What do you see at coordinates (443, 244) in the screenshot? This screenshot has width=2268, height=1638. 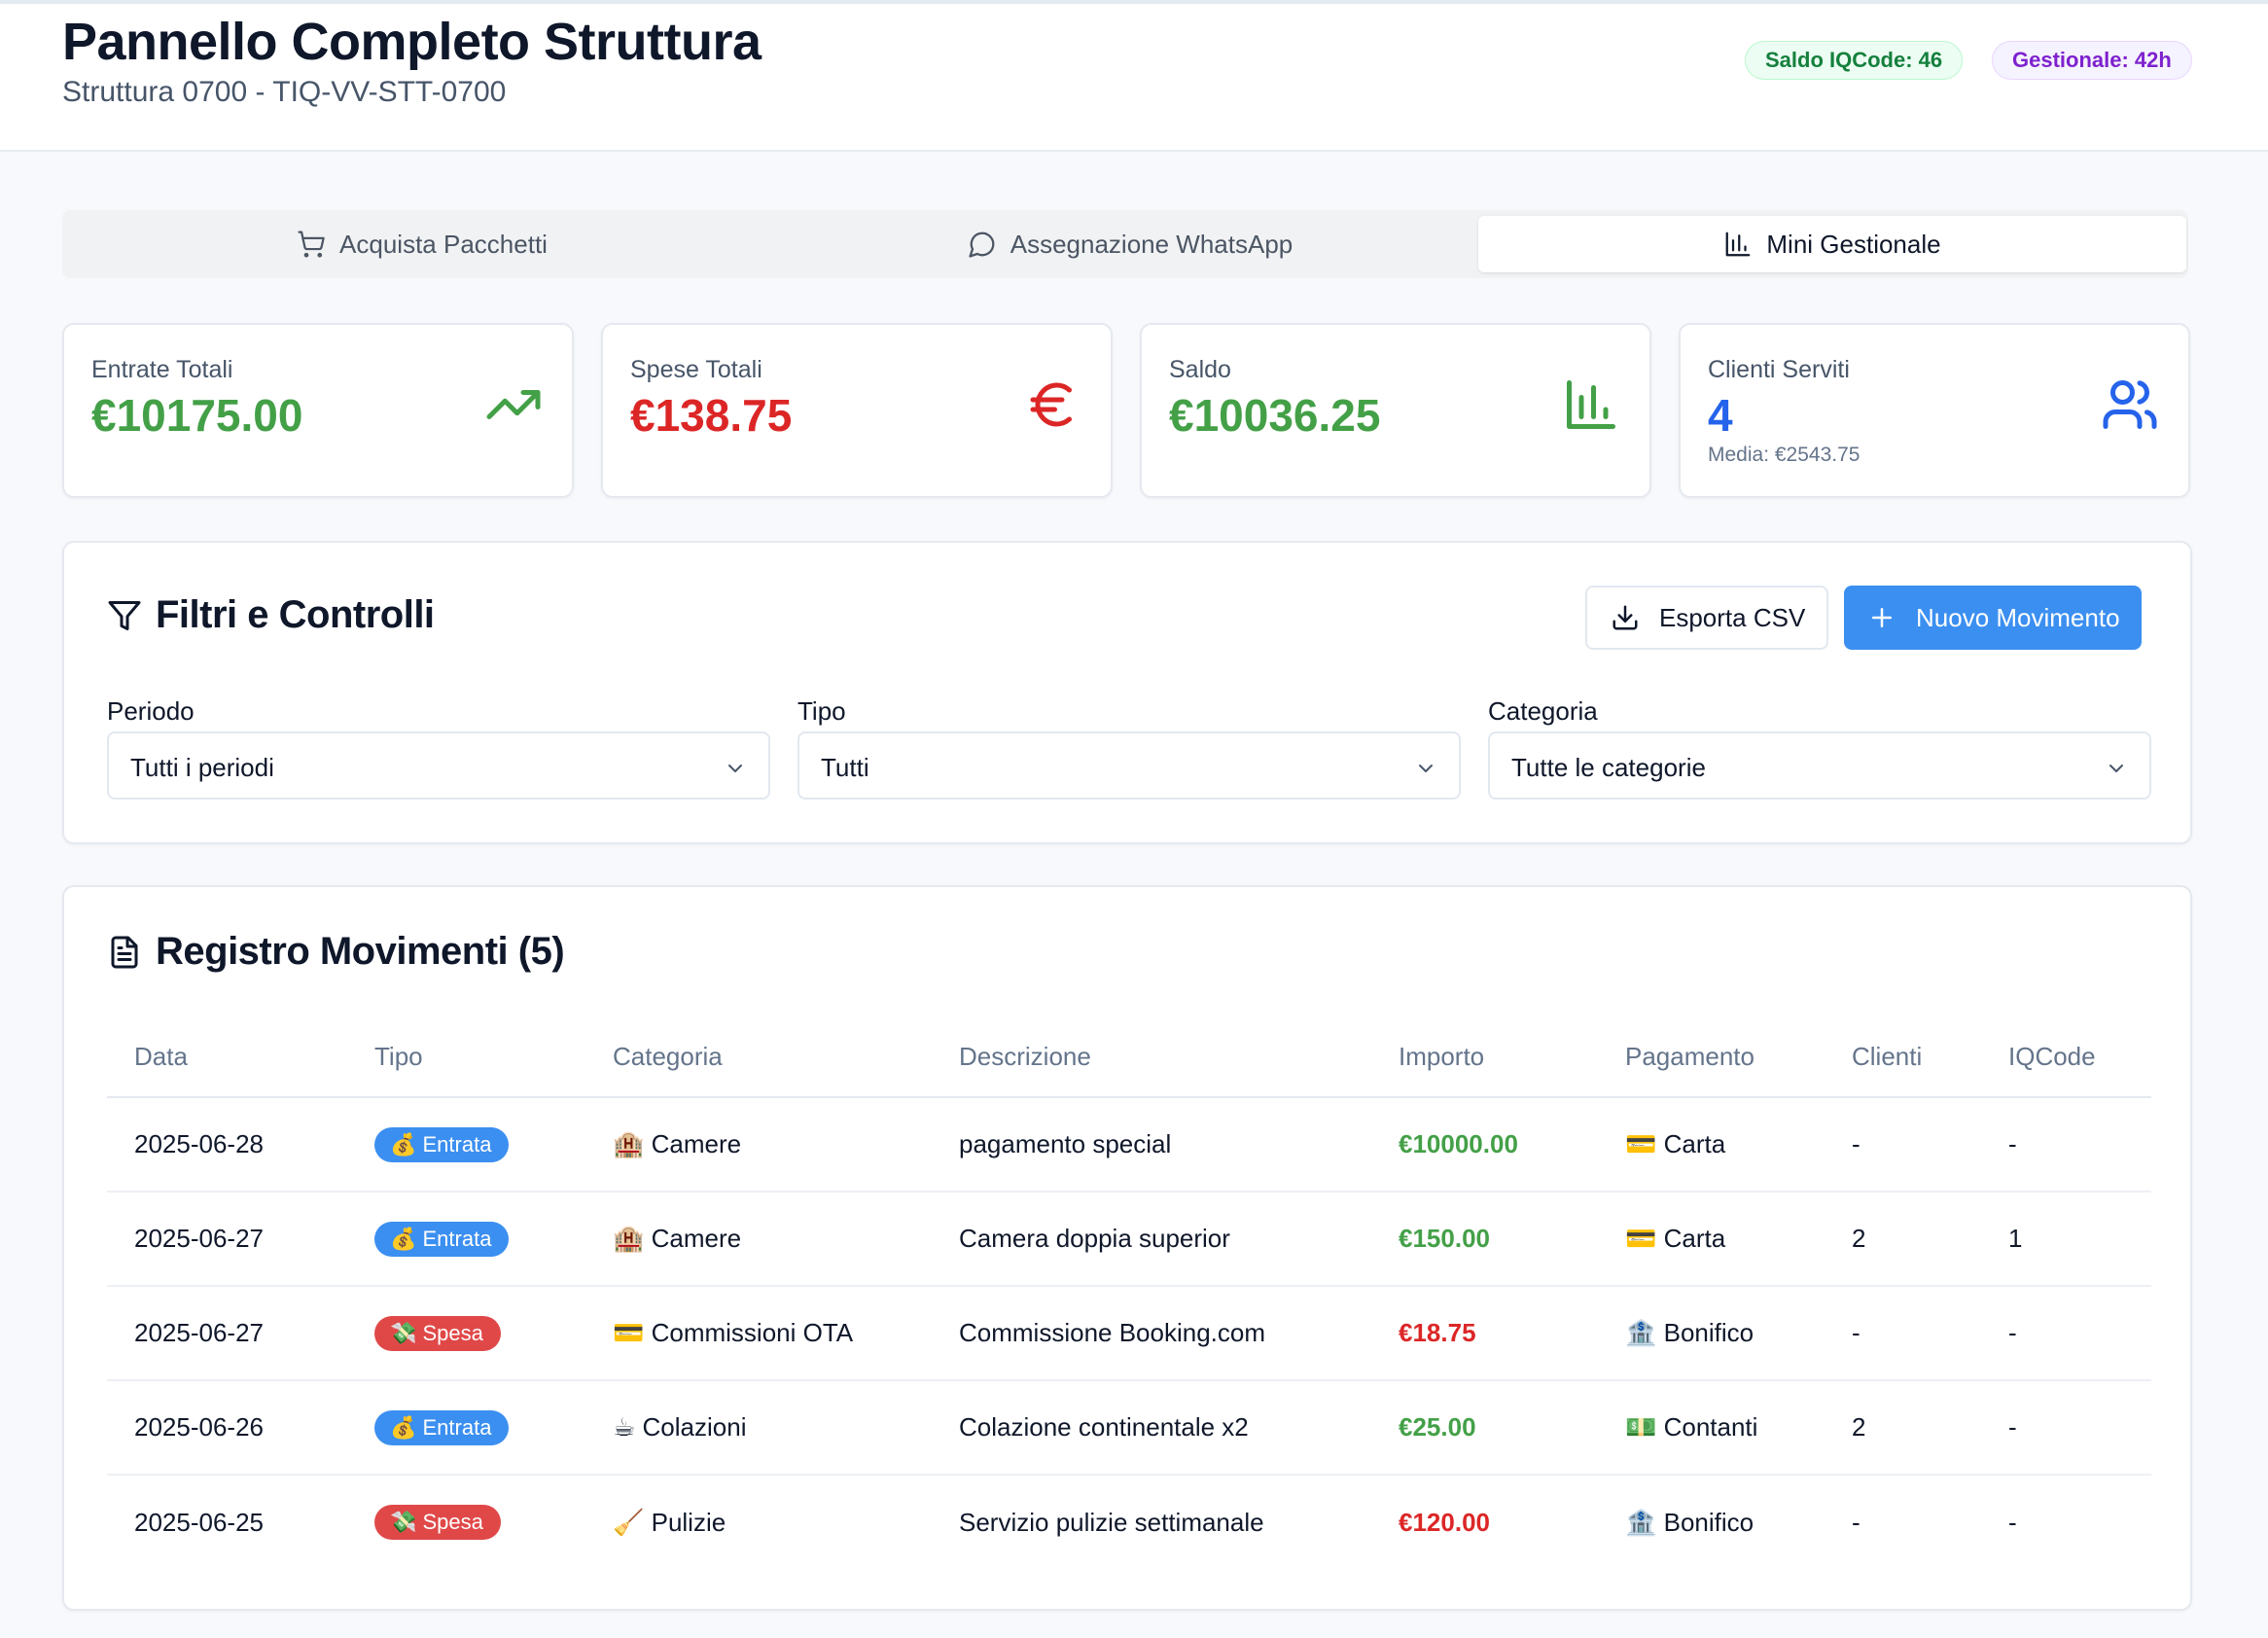 I see `tab-label: Acquista Pacchetti` at bounding box center [443, 244].